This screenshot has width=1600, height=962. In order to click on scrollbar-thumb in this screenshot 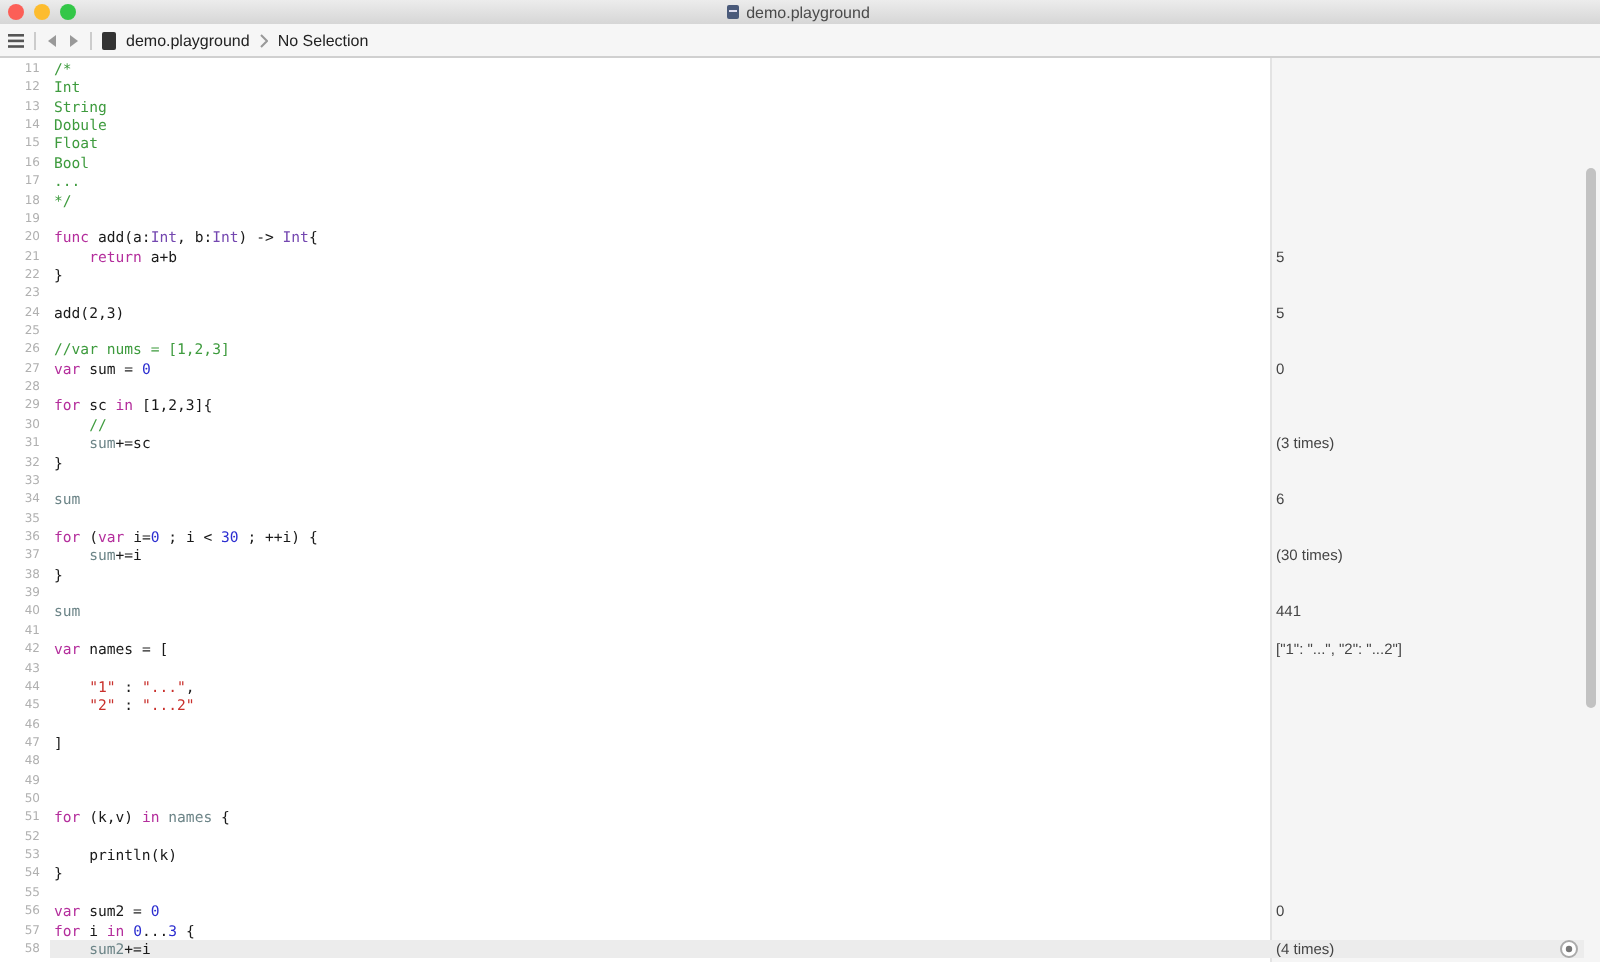, I will do `click(1591, 438)`.